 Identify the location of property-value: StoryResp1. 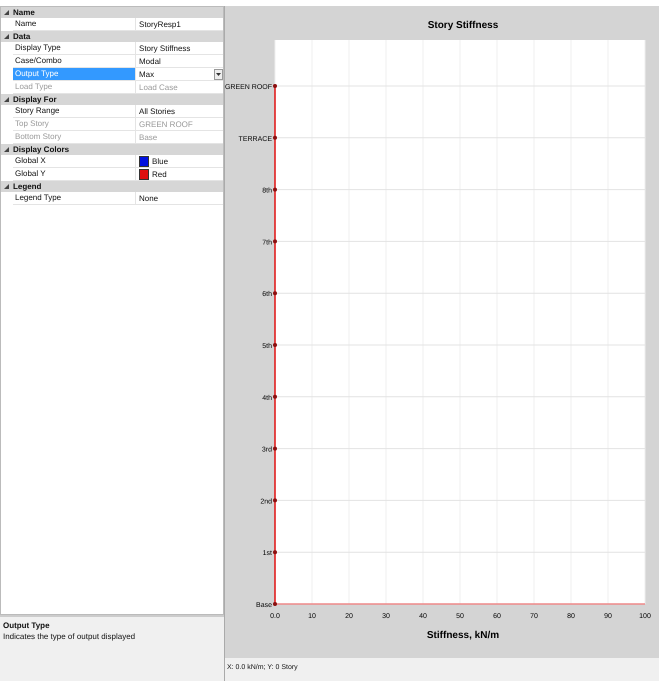
(160, 24).